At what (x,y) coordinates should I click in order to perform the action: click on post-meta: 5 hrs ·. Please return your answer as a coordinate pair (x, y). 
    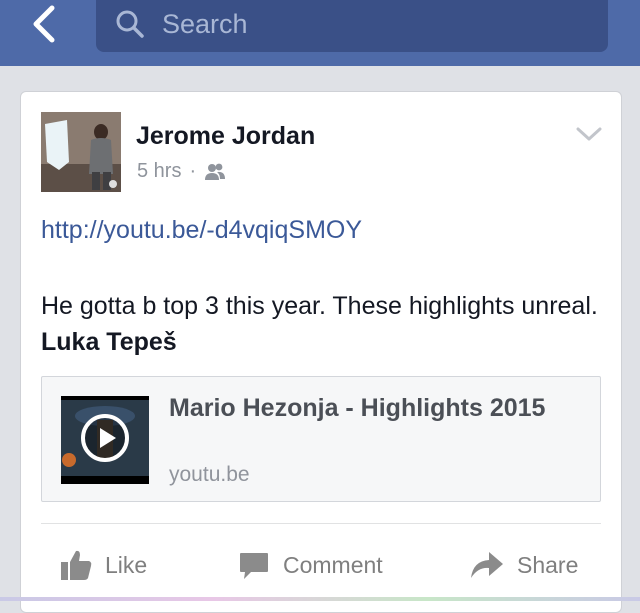
    Looking at the image, I should click on (181, 171).